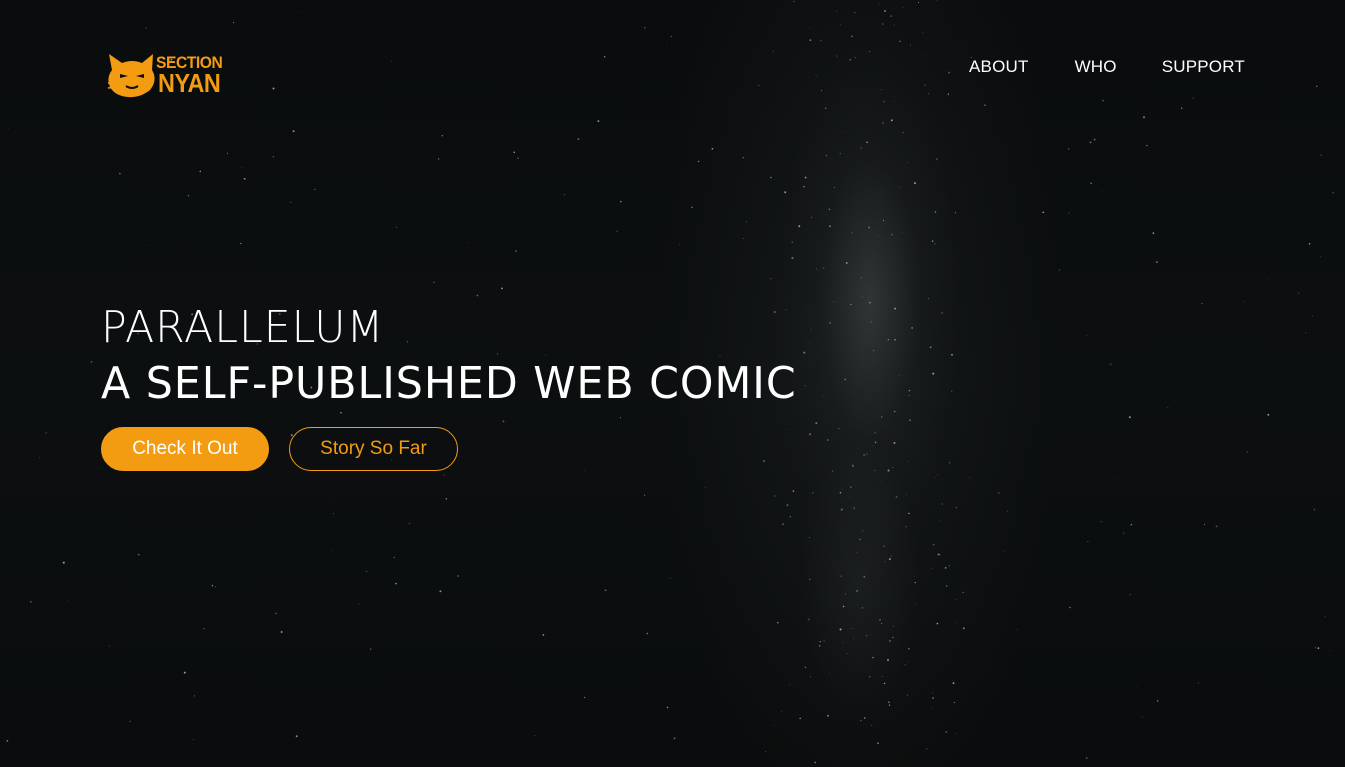 The image size is (1345, 767). Describe the element at coordinates (185, 449) in the screenshot. I see `check-it-out-button: Check It Out` at that location.